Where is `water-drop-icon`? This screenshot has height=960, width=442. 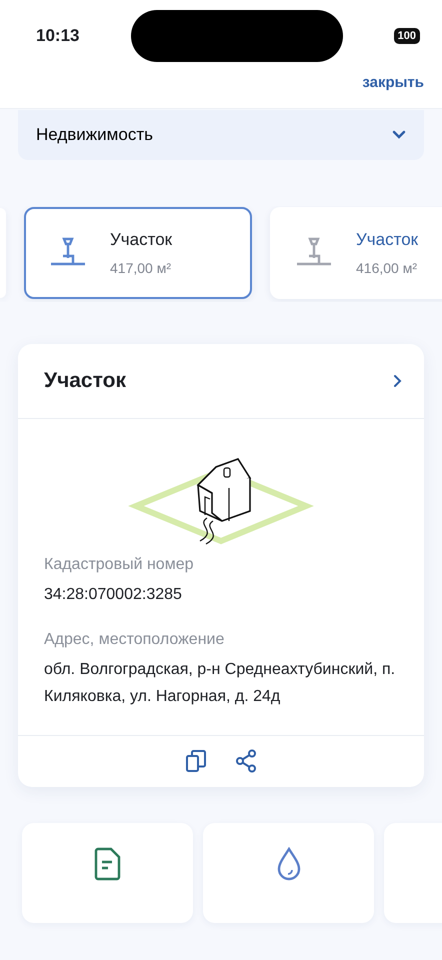
water-drop-icon is located at coordinates (289, 863).